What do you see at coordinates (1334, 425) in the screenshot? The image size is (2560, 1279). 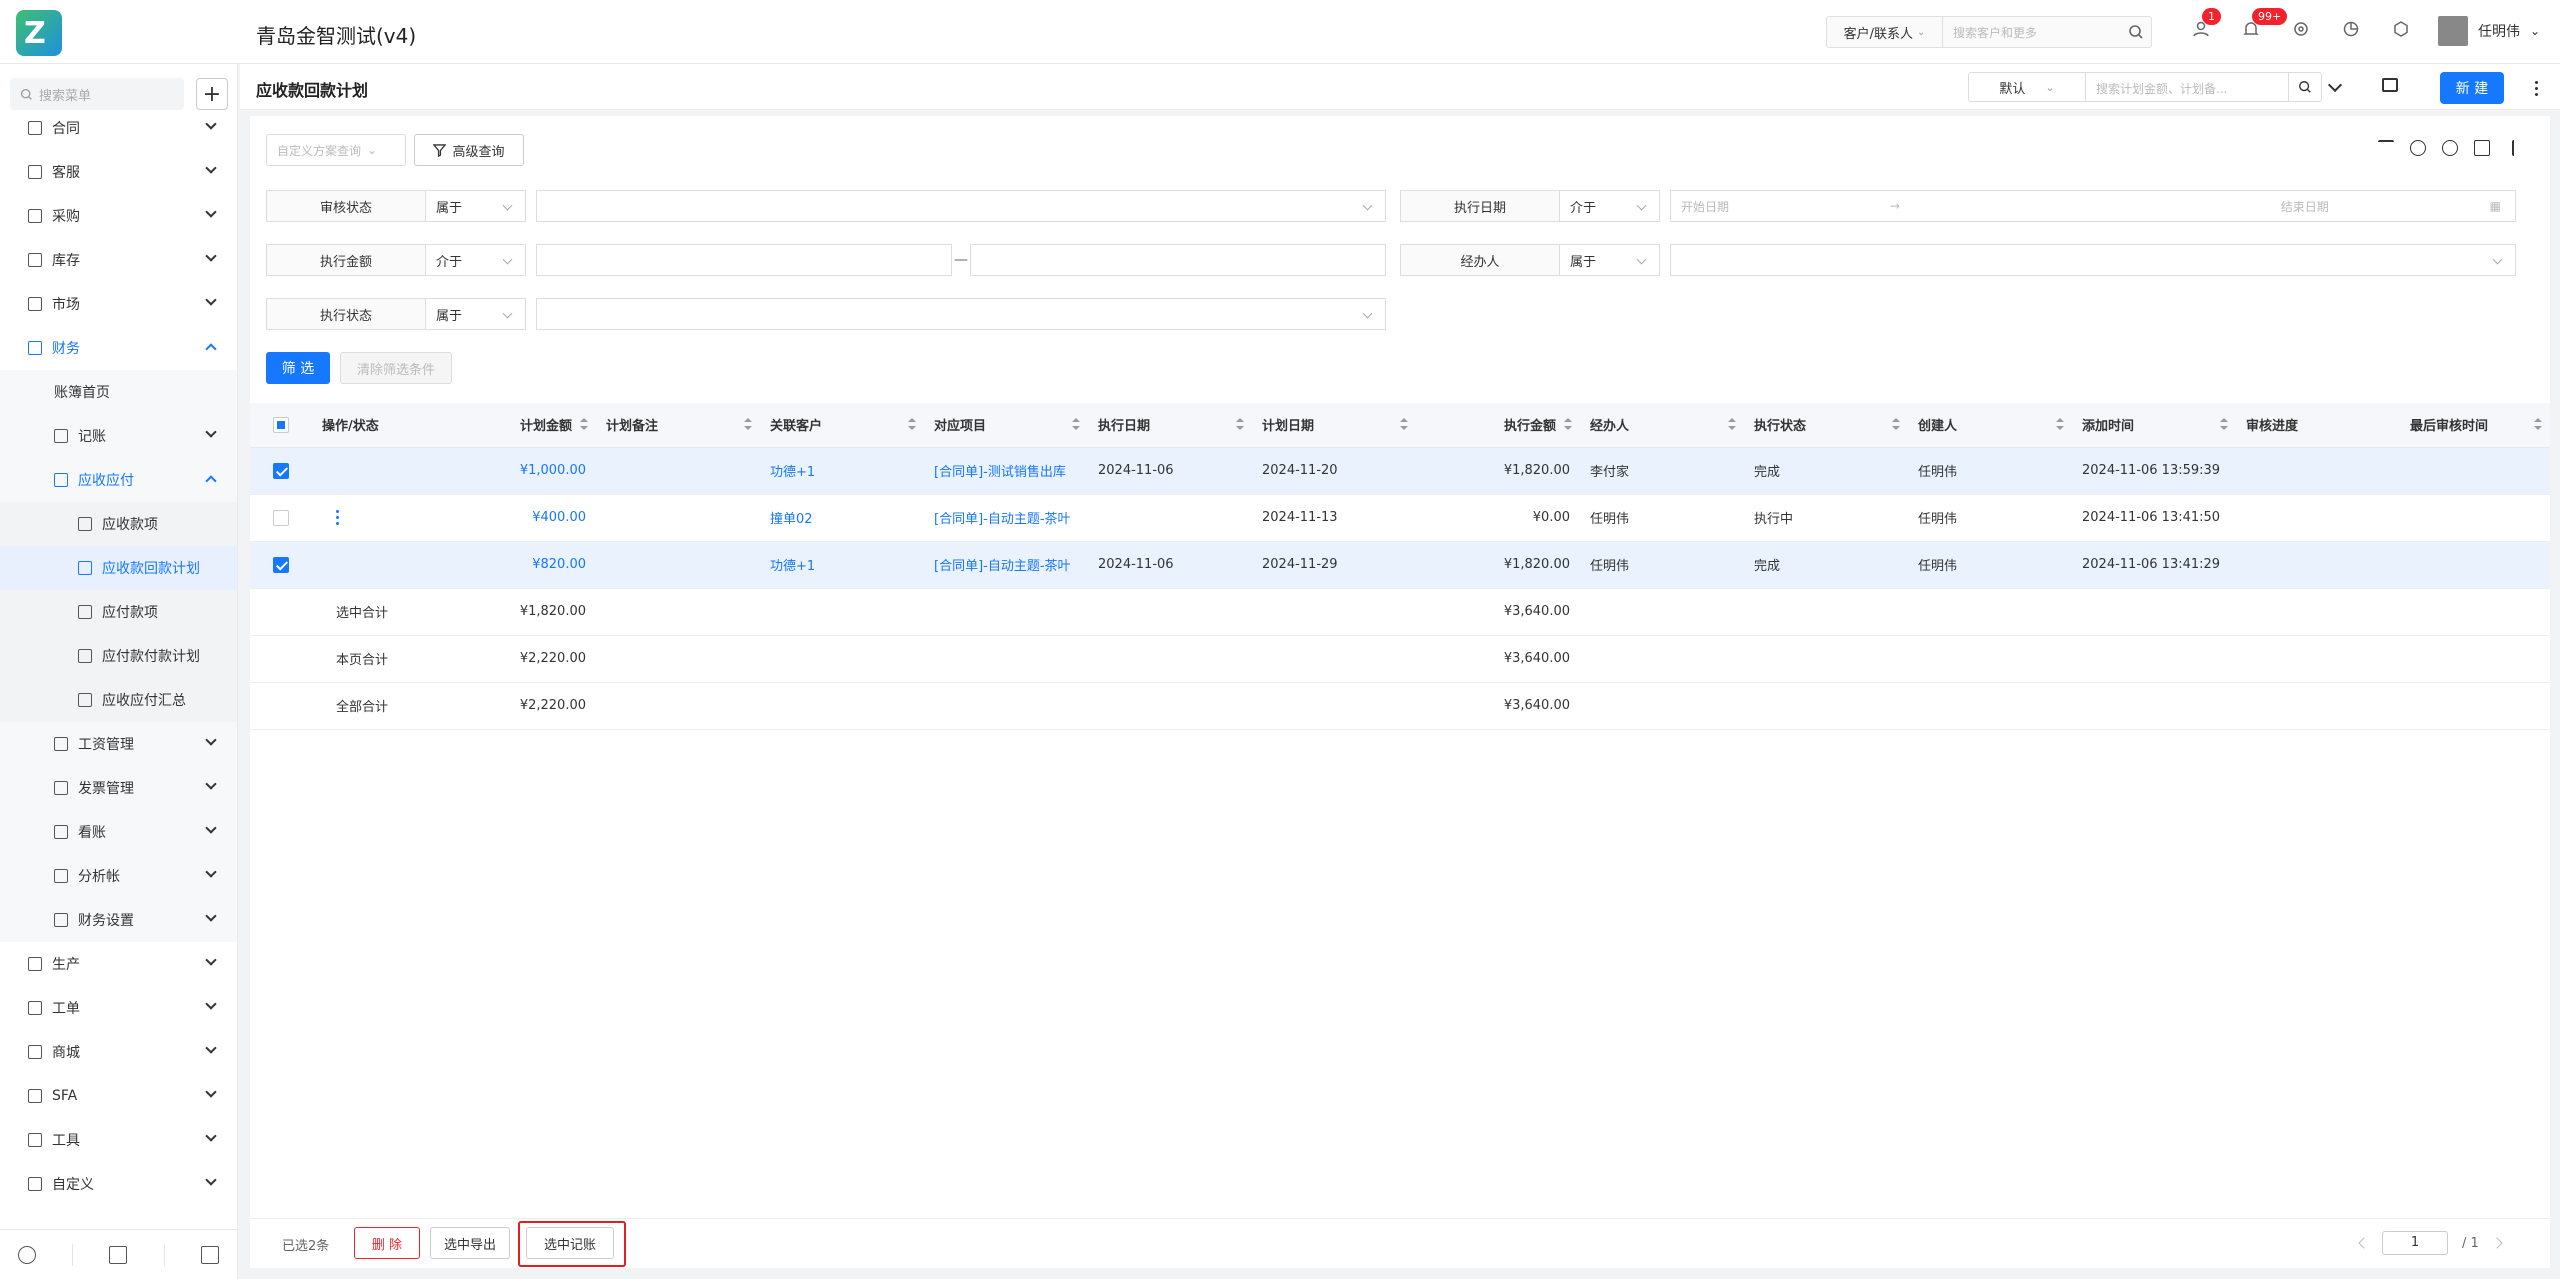 I see `col-header: 计划日期` at bounding box center [1334, 425].